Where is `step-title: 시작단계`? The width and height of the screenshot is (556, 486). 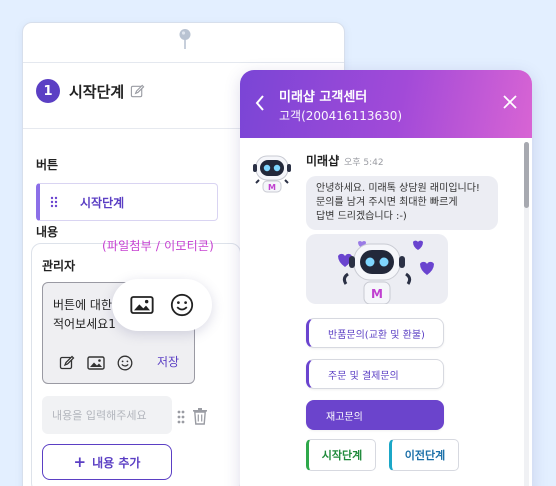 step-title: 시작단계 is located at coordinates (97, 91).